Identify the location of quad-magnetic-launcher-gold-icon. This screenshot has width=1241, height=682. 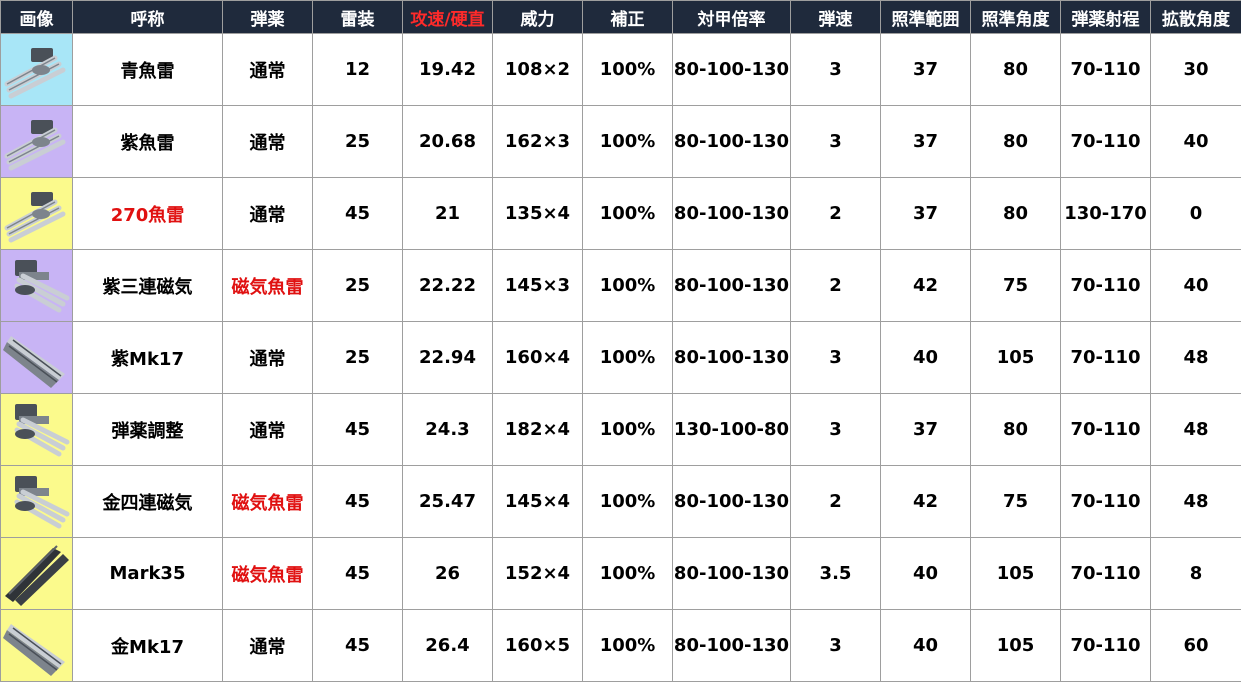
(37, 501).